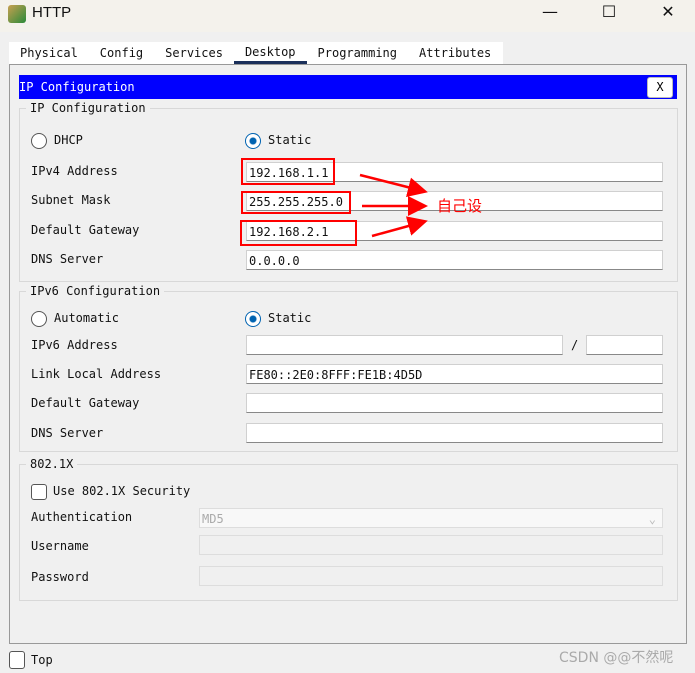 Image resolution: width=695 pixels, height=673 pixels. I want to click on header-title: IP Configuration, so click(77, 87).